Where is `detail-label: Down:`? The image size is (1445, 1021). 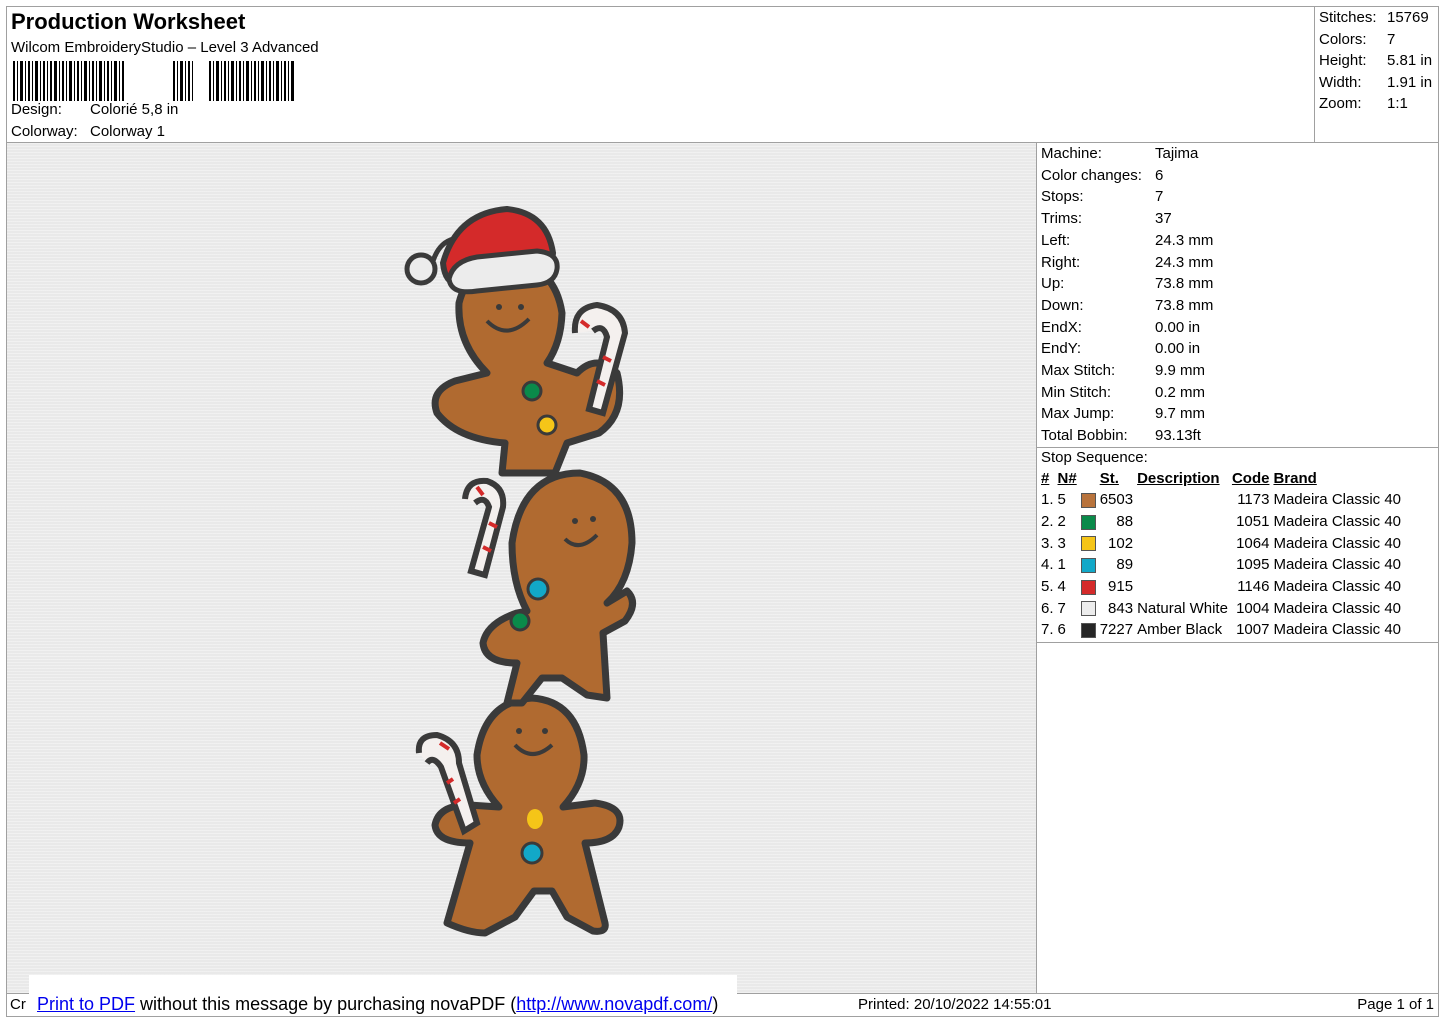
detail-label: Down: is located at coordinates (1062, 305).